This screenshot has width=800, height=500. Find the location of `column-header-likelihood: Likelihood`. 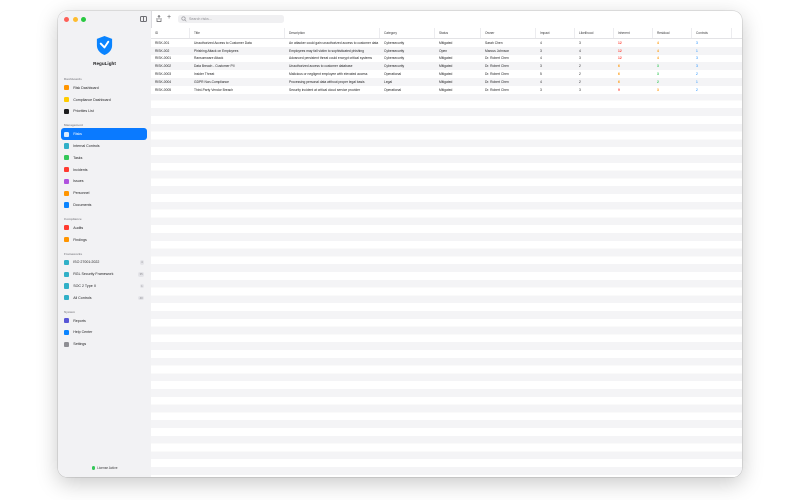

column-header-likelihood: Likelihood is located at coordinates (594, 33).